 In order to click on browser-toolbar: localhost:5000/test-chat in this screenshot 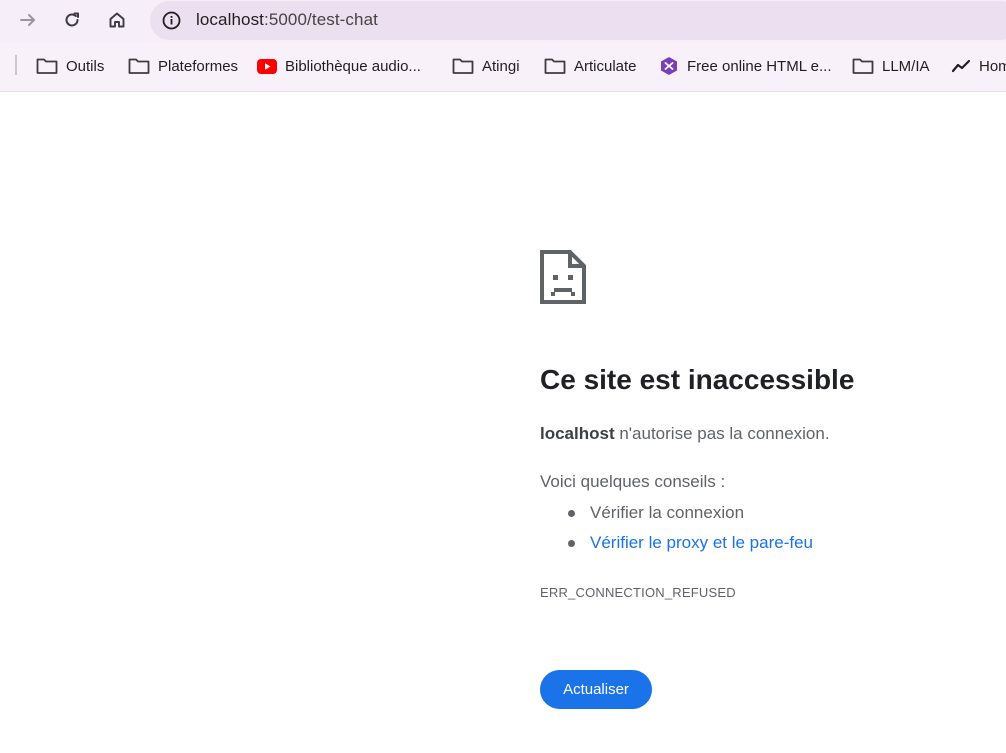, I will do `click(503, 20)`.